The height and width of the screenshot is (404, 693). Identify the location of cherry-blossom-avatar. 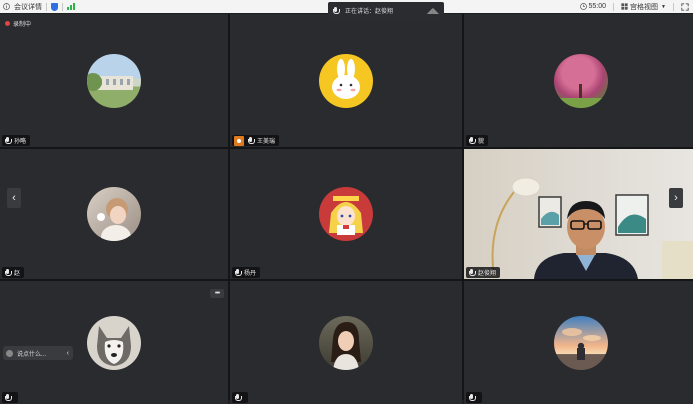
(580, 80).